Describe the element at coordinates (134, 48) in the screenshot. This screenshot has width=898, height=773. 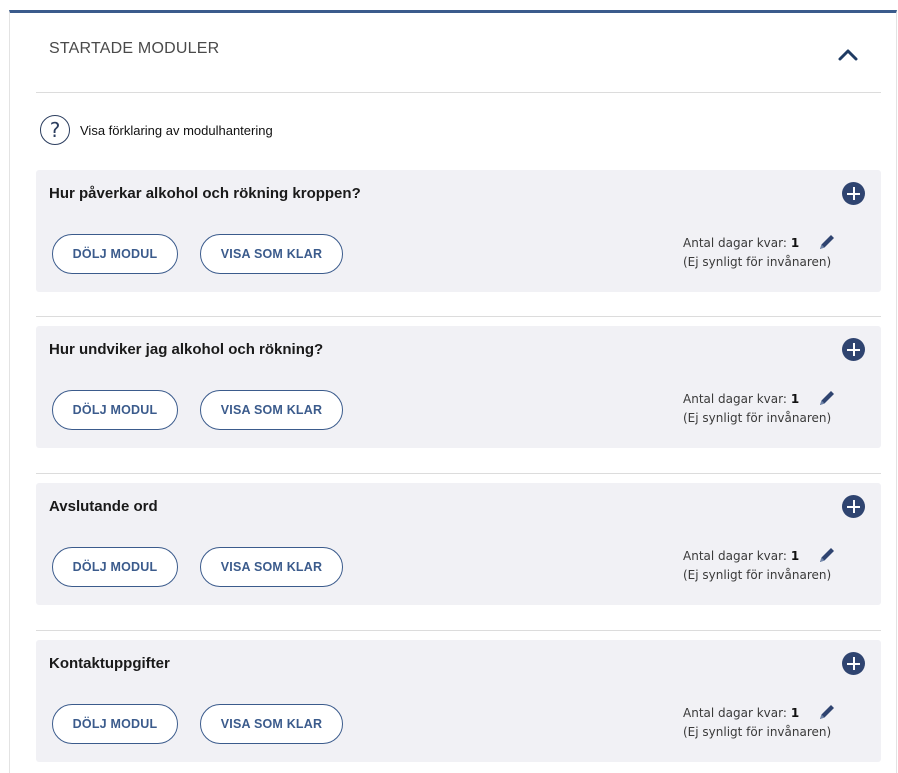
I see `panel-title: STARTADE MODULER` at that location.